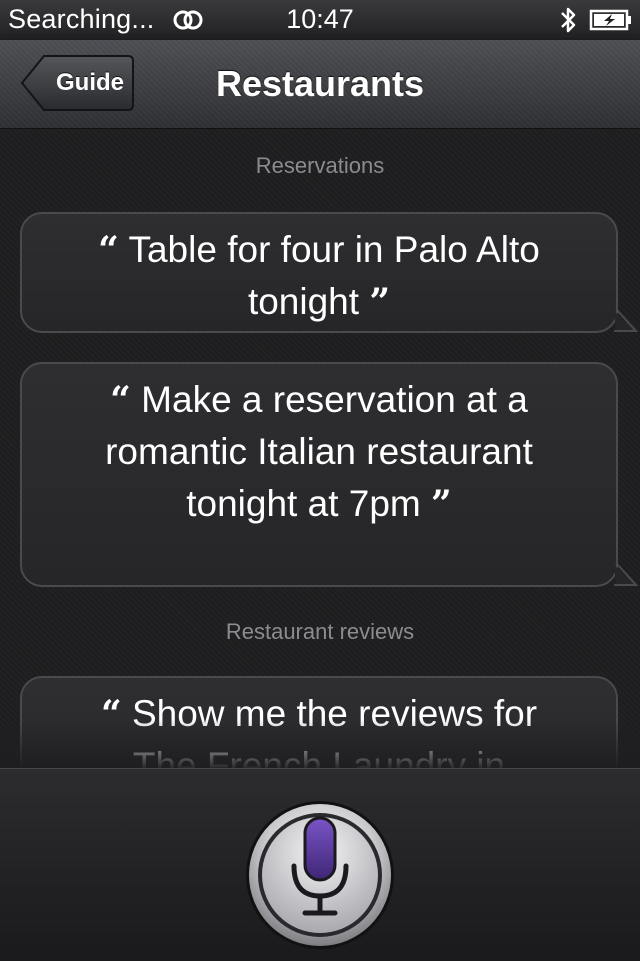  Describe the element at coordinates (320, 165) in the screenshot. I see `section-header-reservations: Reservations` at that location.